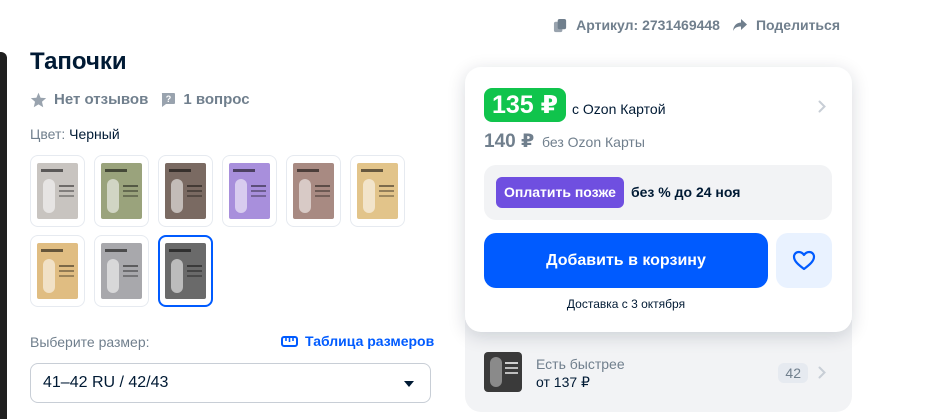 The width and height of the screenshot is (929, 419). I want to click on rating-row: Нет отзывов ? 1 вопрос, so click(140, 99).